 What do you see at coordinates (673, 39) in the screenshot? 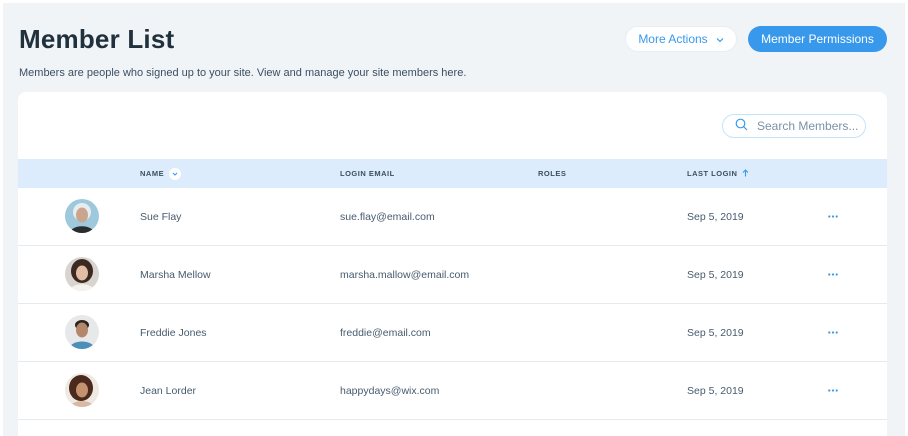
I see `more-actions-label: More Actions` at bounding box center [673, 39].